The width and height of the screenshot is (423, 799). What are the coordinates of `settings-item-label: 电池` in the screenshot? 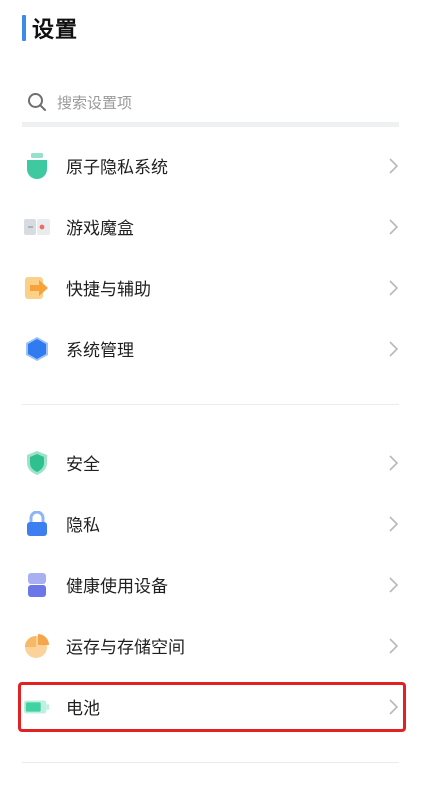 It's located at (83, 709).